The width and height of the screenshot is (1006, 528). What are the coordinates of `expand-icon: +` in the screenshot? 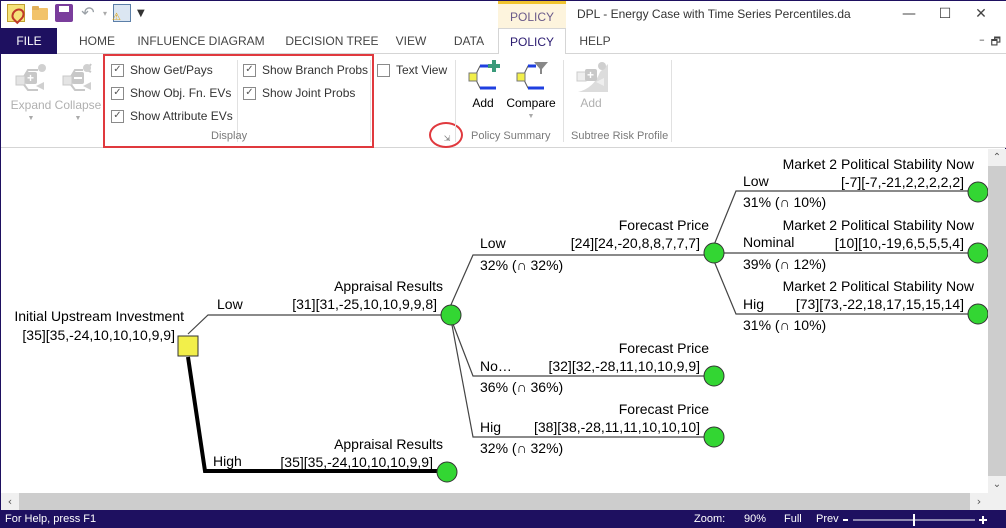 It's located at (30, 77).